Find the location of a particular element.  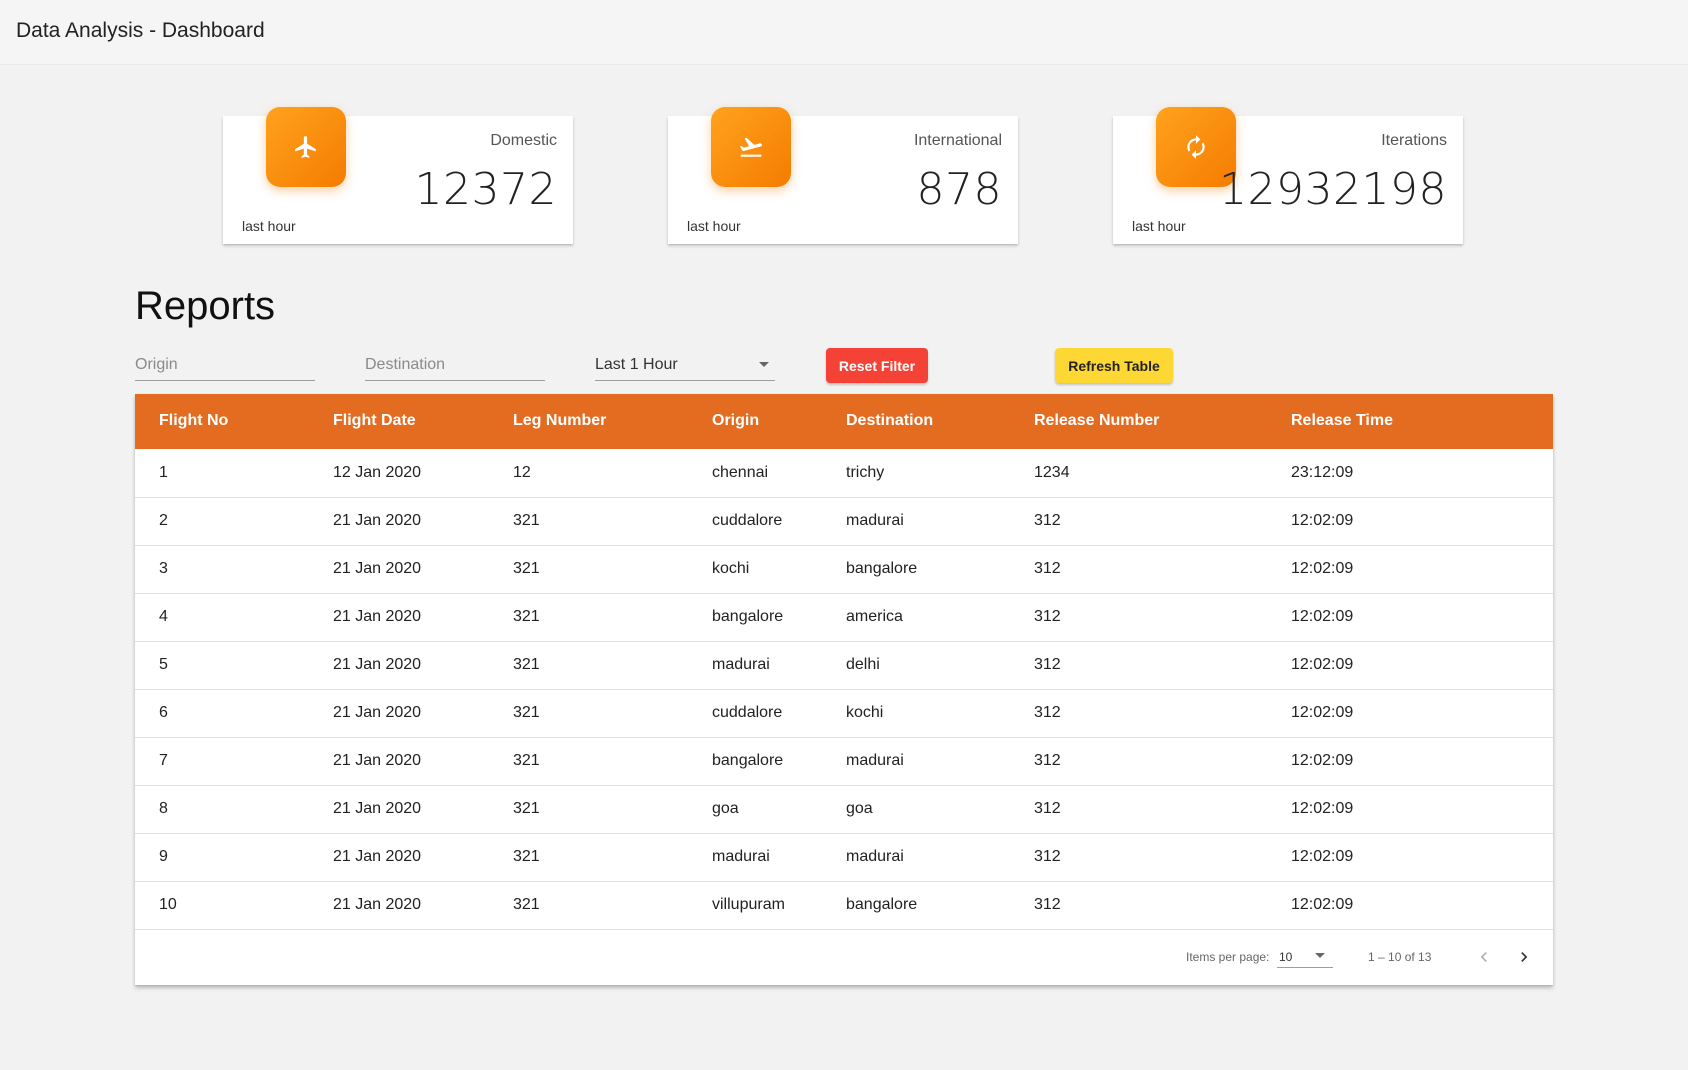

page-range-label: 1 – 10 of 13 is located at coordinates (1400, 957).